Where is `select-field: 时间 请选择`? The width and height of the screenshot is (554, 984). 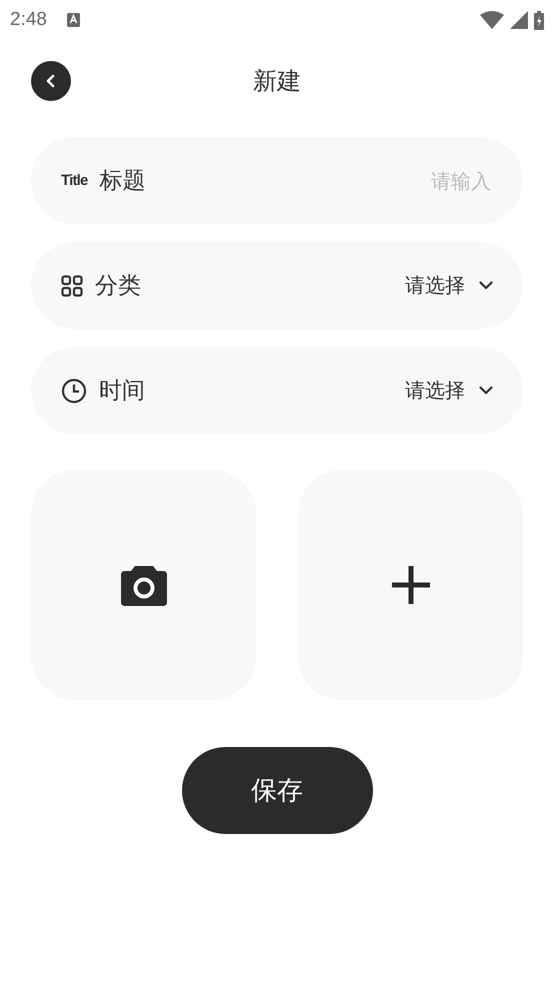 select-field: 时间 请选择 is located at coordinates (277, 390).